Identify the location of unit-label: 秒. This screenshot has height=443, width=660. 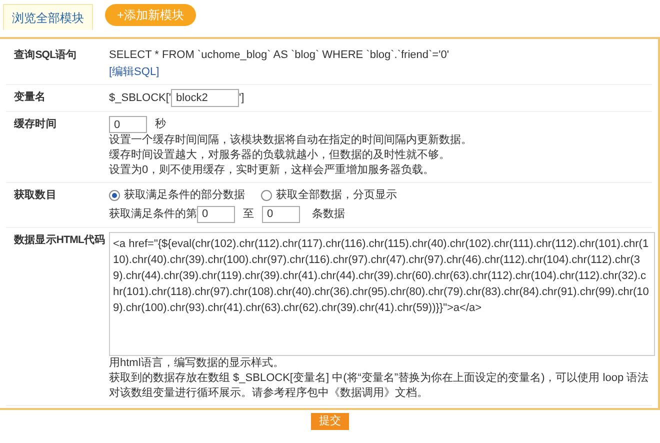
(160, 124).